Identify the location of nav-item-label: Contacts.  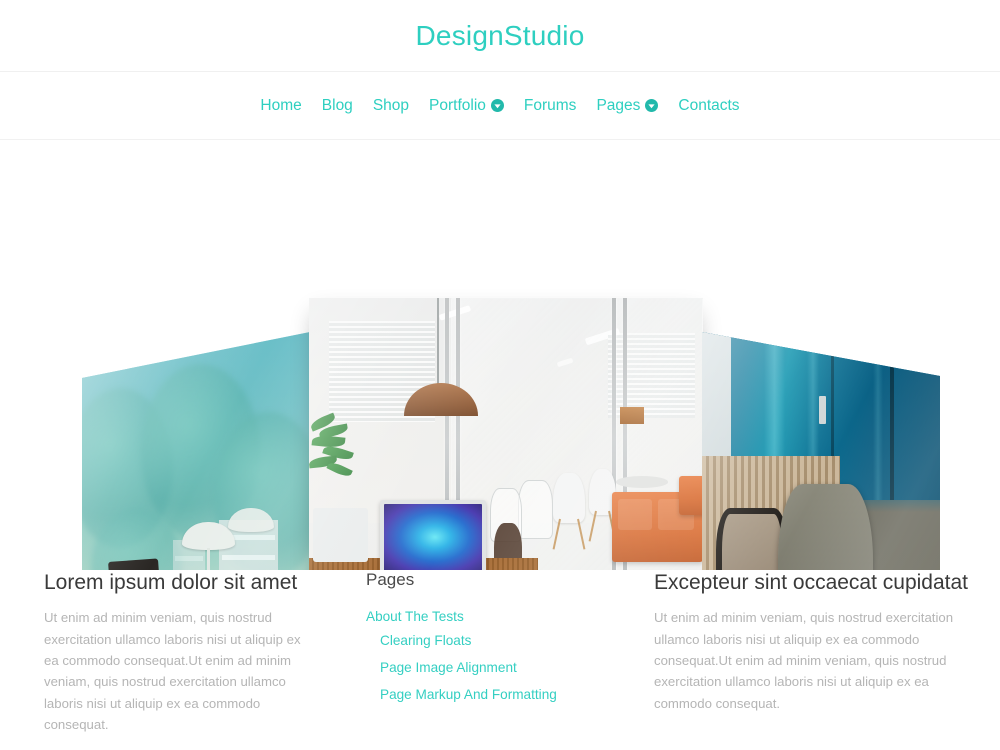
(709, 105).